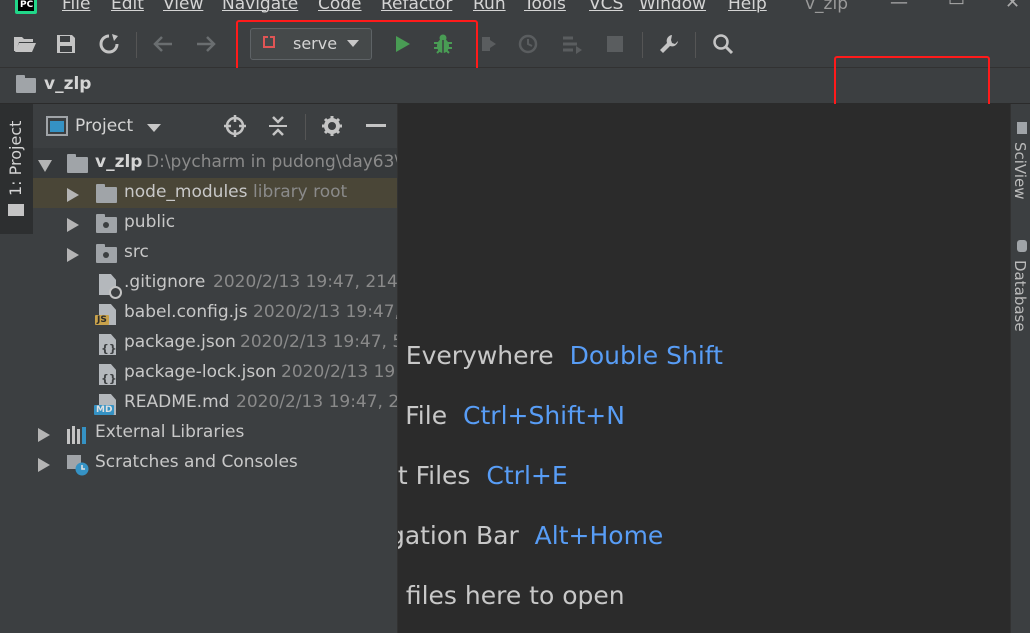 This screenshot has width=1030, height=633. Describe the element at coordinates (180, 342) in the screenshot. I see `tree-item-label: package.json` at that location.